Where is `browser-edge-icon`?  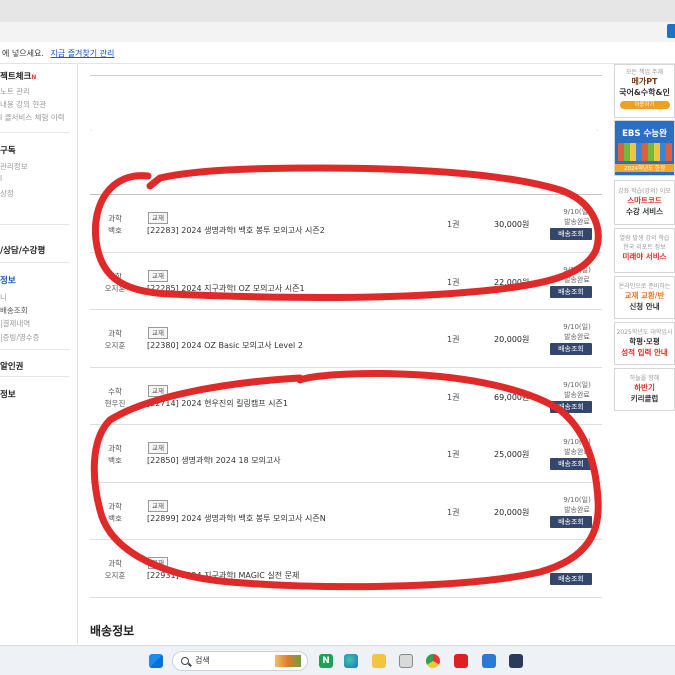 browser-edge-icon is located at coordinates (671, 31).